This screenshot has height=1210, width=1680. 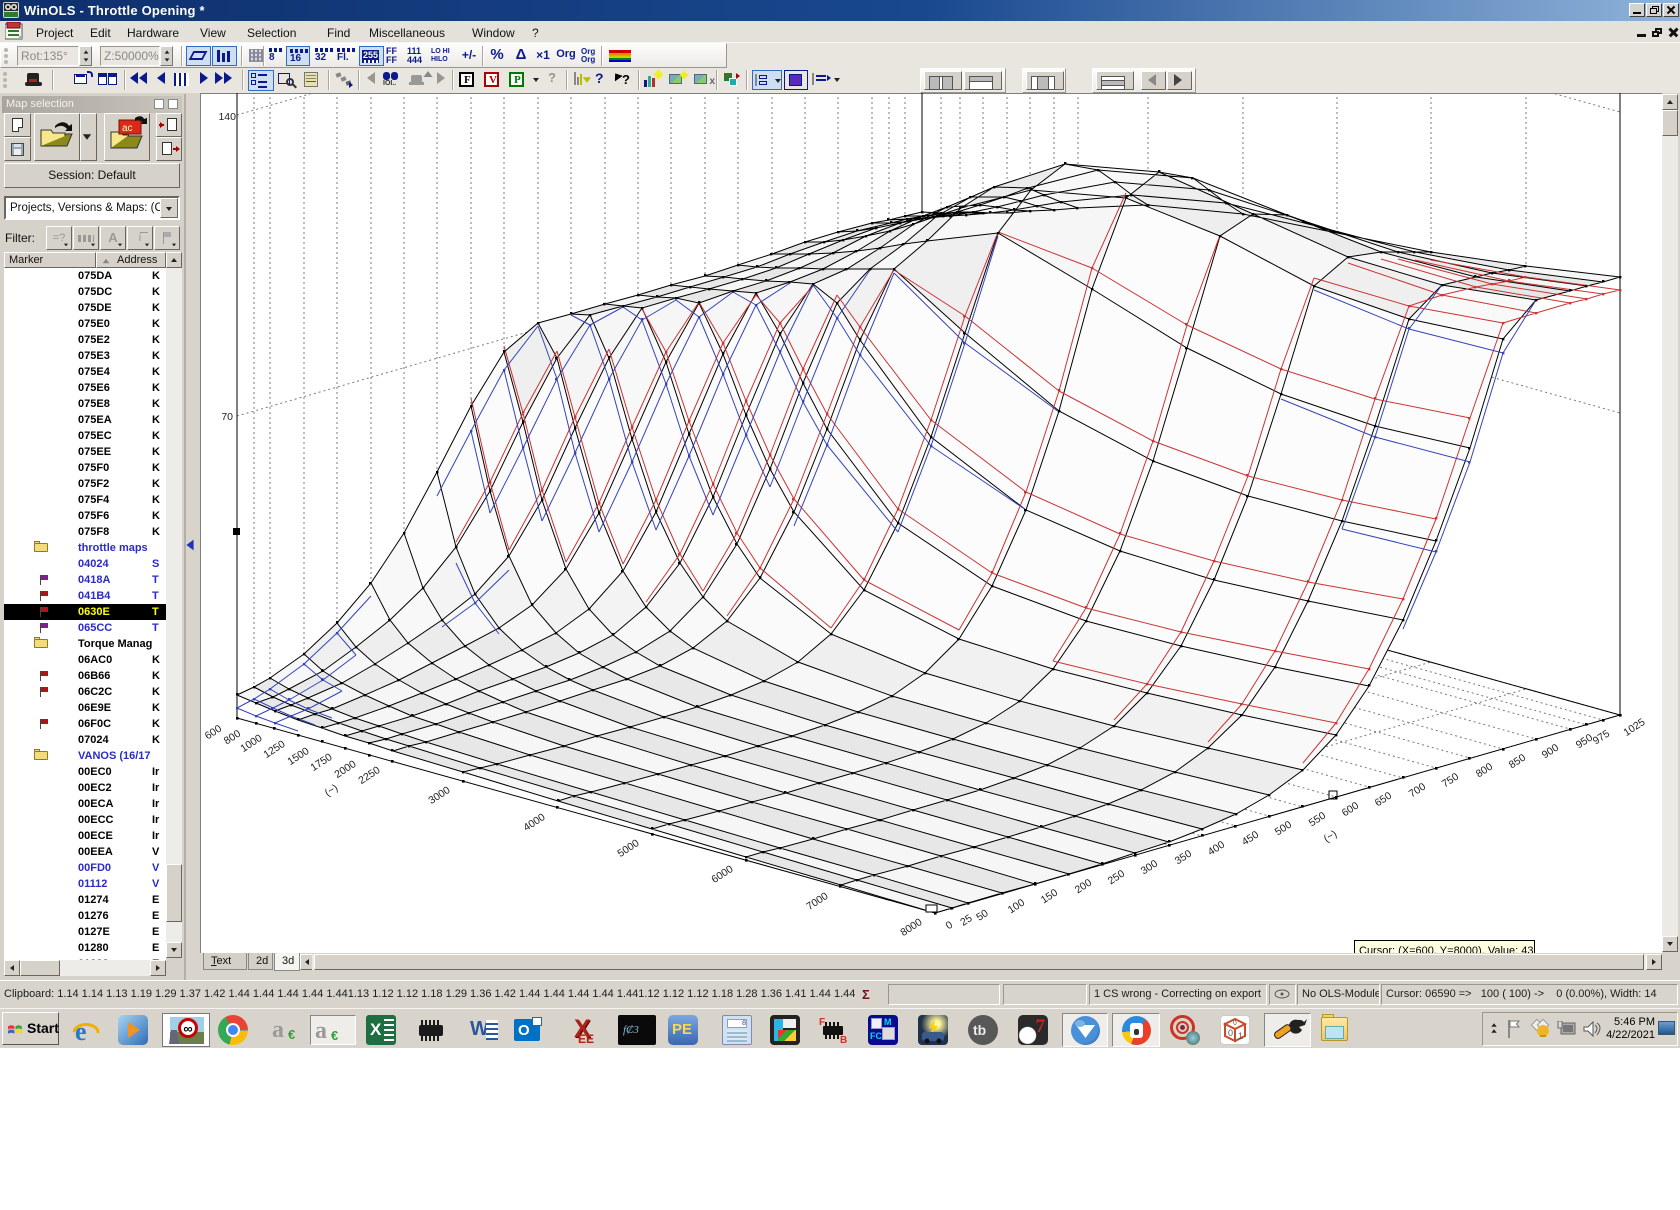 I want to click on svg-text: 2000, so click(x=345, y=769).